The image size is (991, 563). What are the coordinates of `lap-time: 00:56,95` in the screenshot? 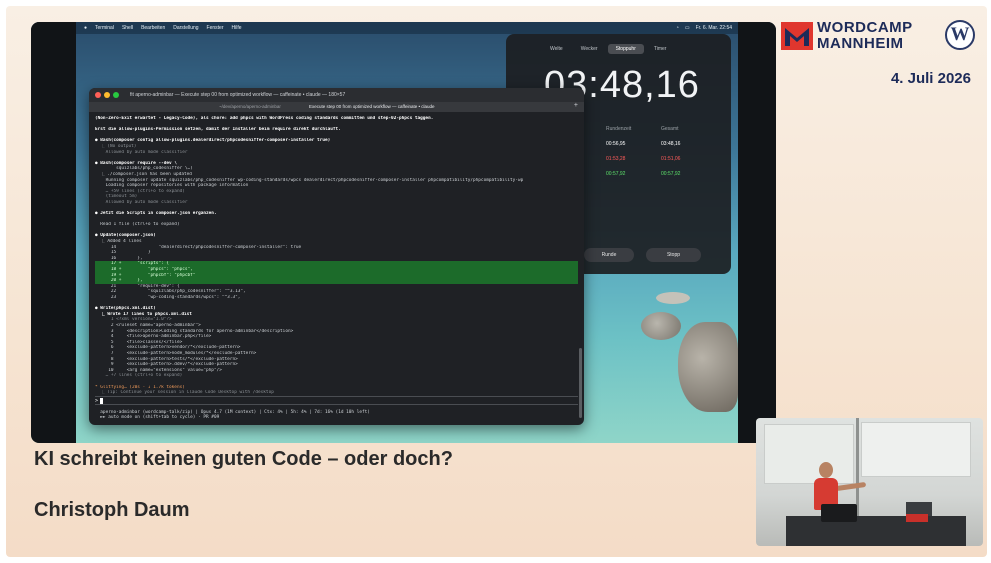 It's located at (616, 144).